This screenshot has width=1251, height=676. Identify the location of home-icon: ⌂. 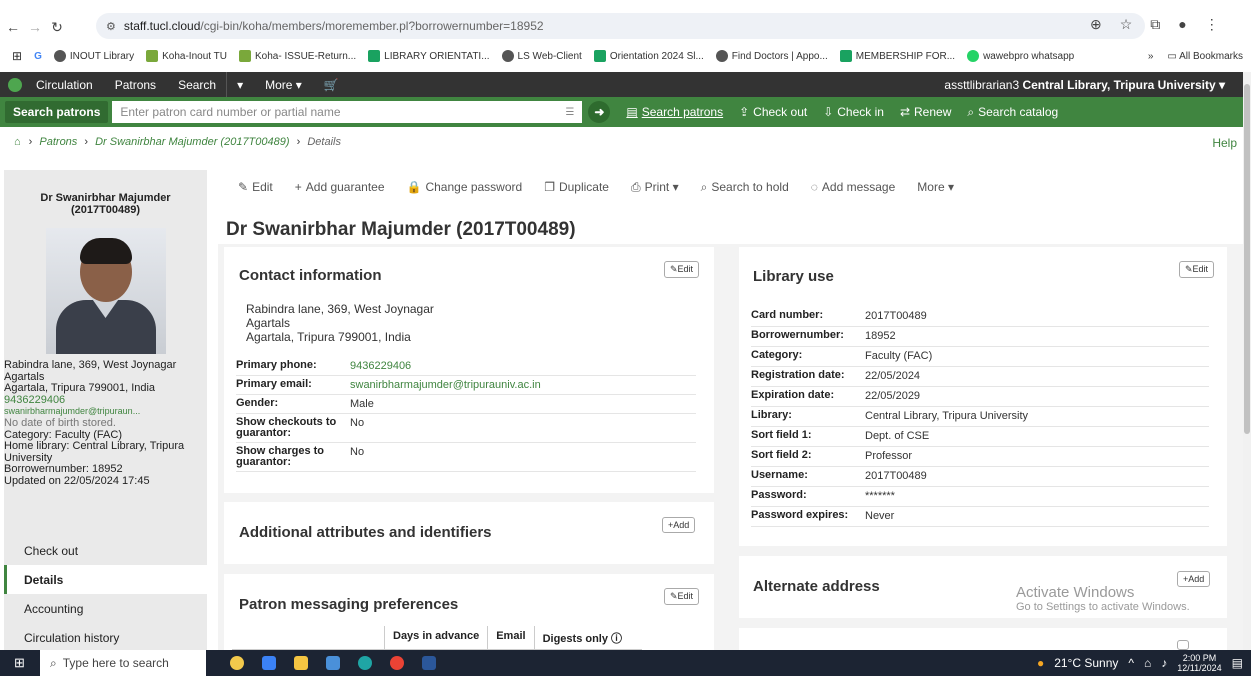
(17, 142).